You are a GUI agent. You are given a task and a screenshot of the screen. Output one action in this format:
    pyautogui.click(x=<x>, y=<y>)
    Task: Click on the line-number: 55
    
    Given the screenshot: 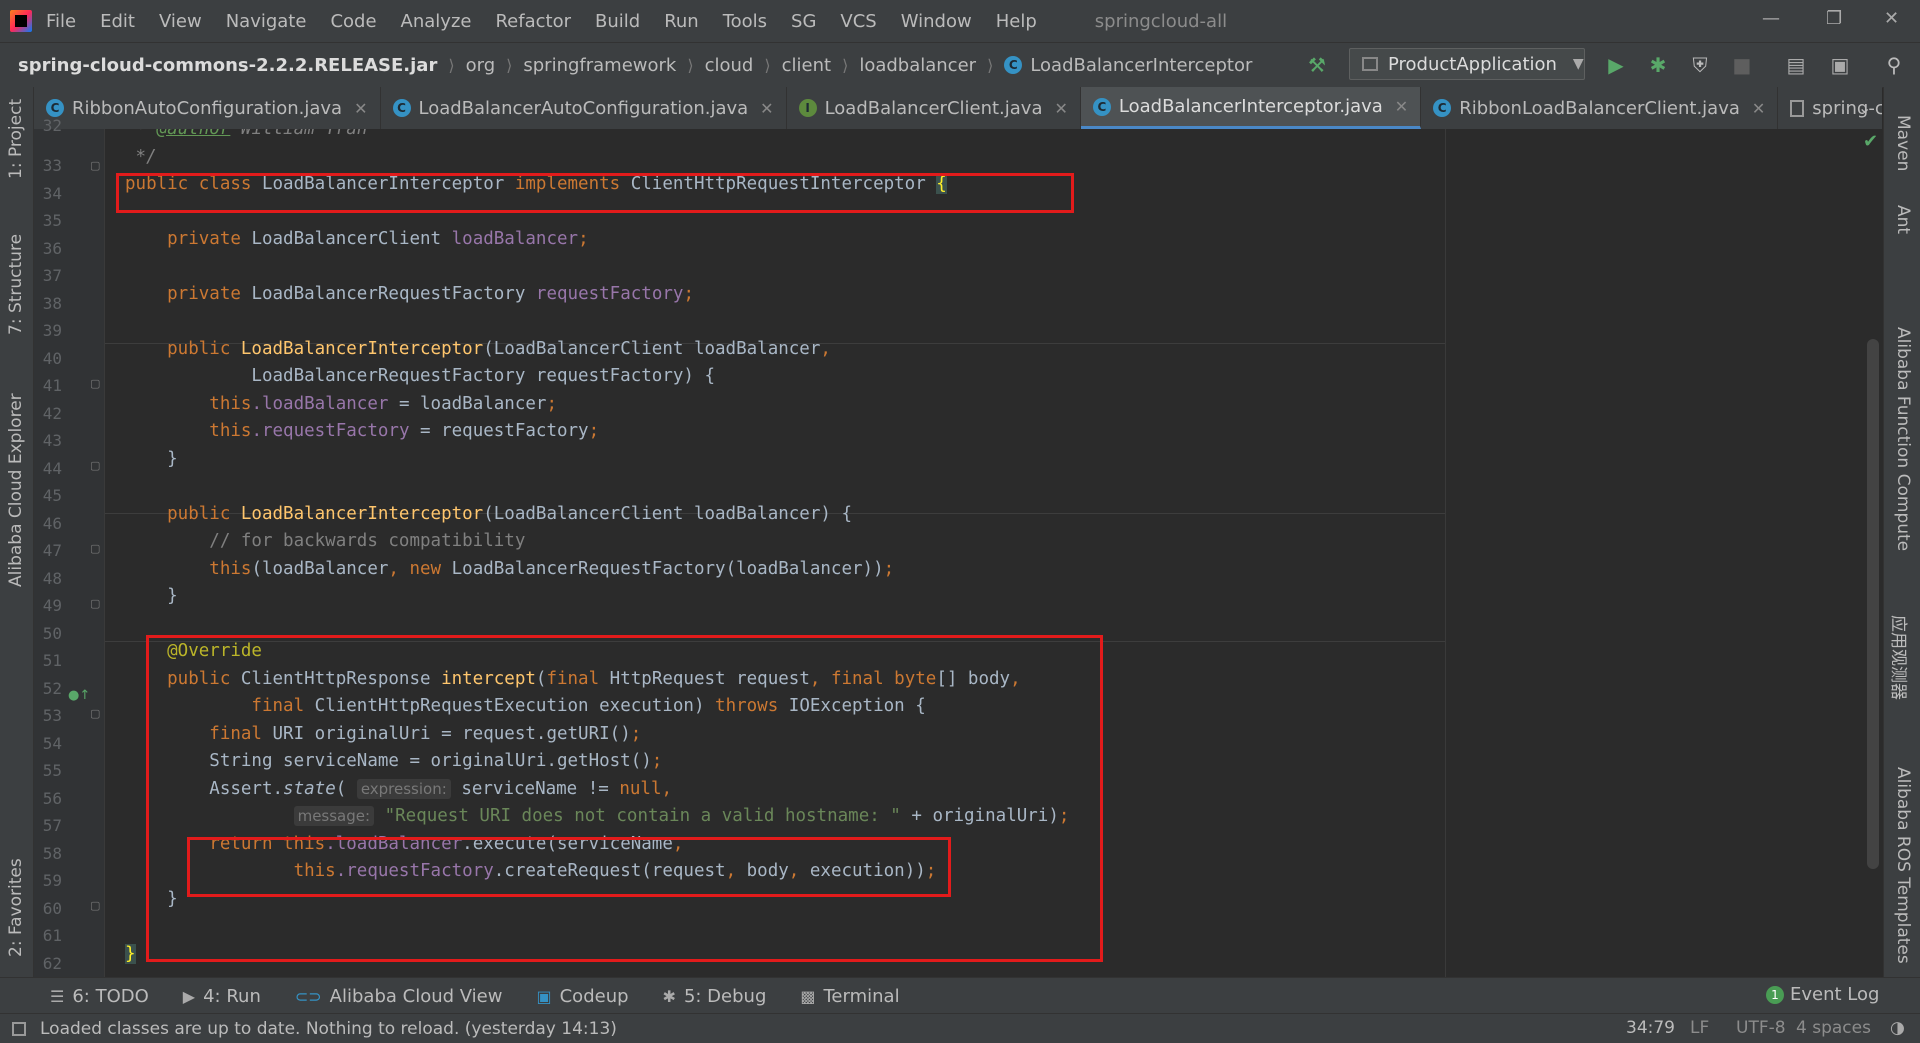 What is the action you would take?
    pyautogui.click(x=52, y=770)
    